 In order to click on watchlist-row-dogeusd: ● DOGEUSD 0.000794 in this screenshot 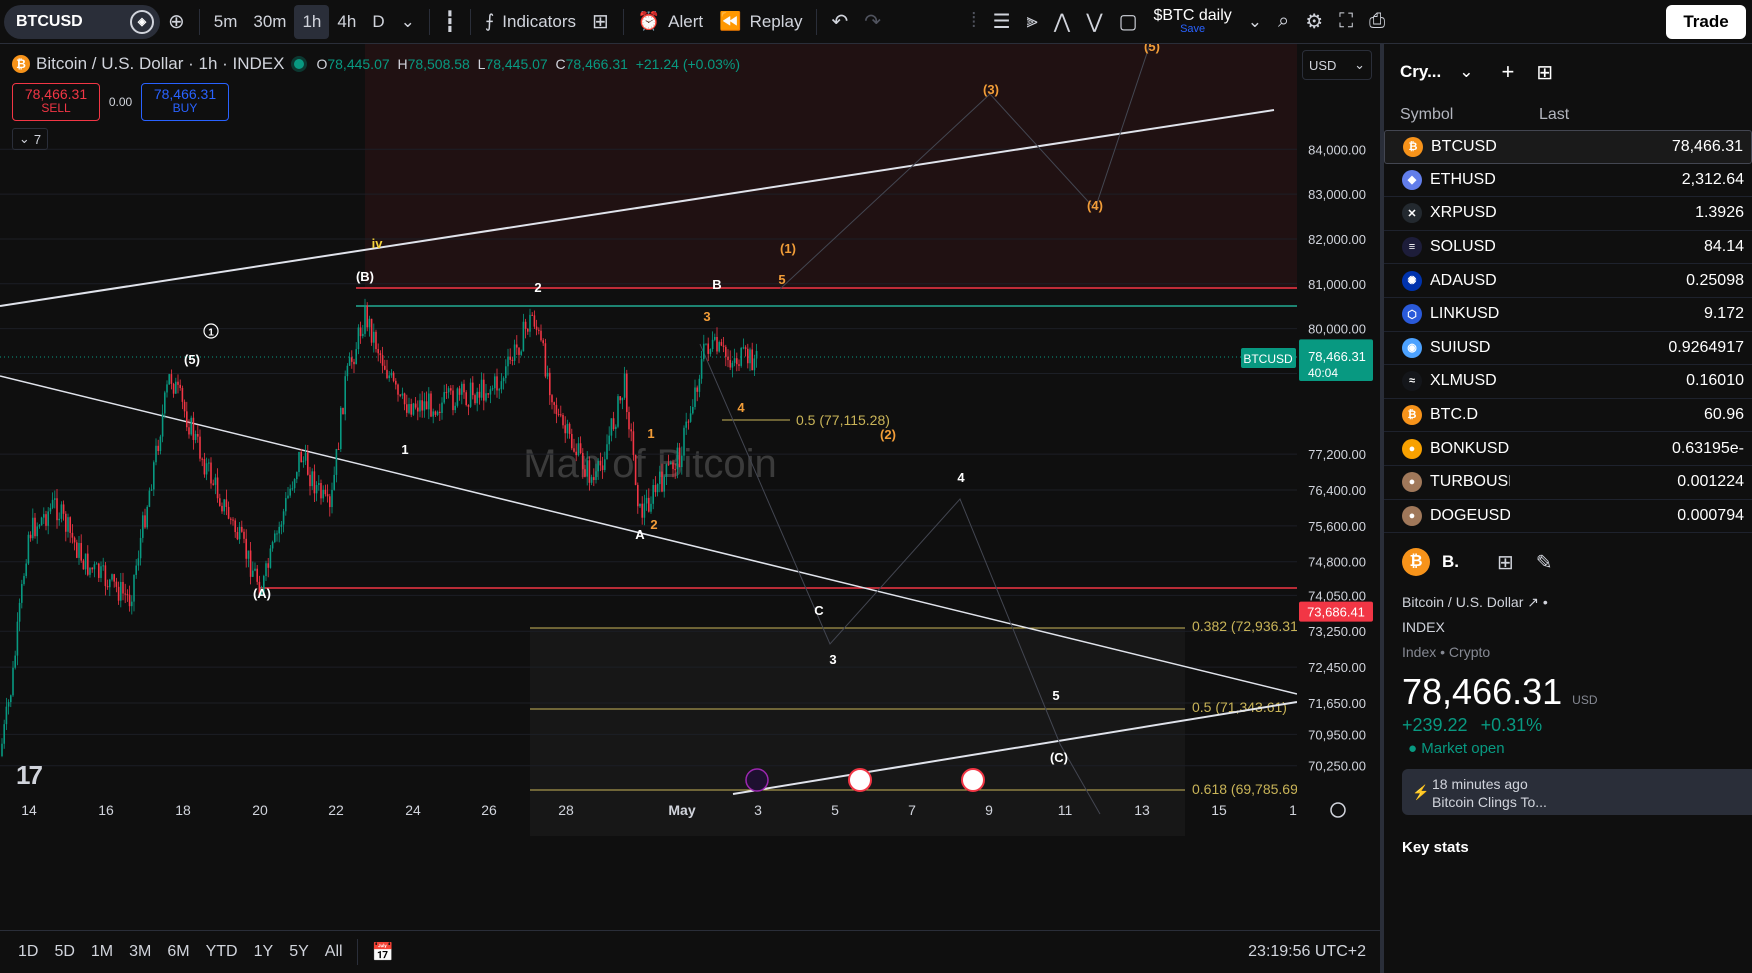, I will do `click(1568, 517)`.